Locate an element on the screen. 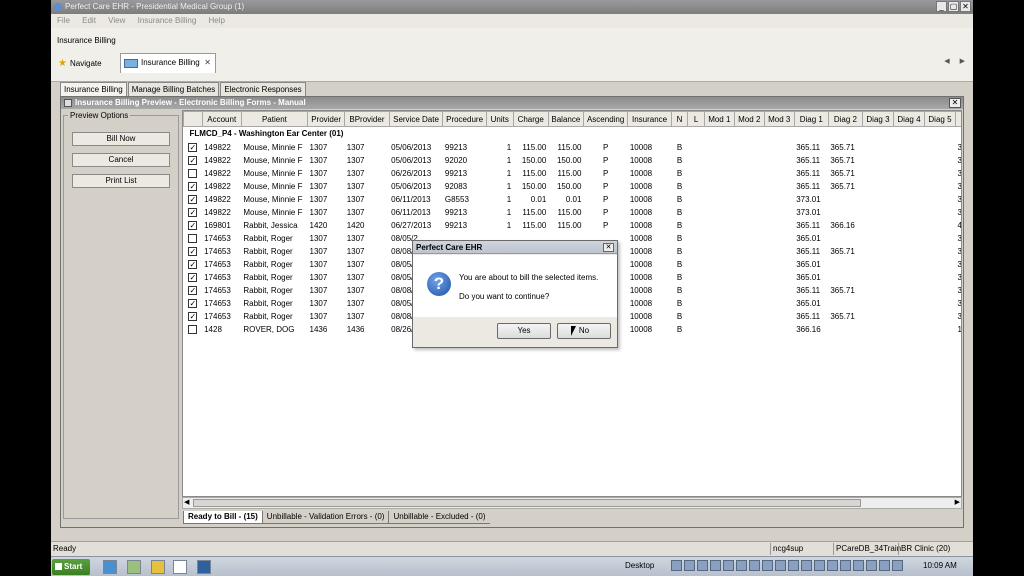 This screenshot has height=576, width=1024. column-header: L is located at coordinates (696, 119).